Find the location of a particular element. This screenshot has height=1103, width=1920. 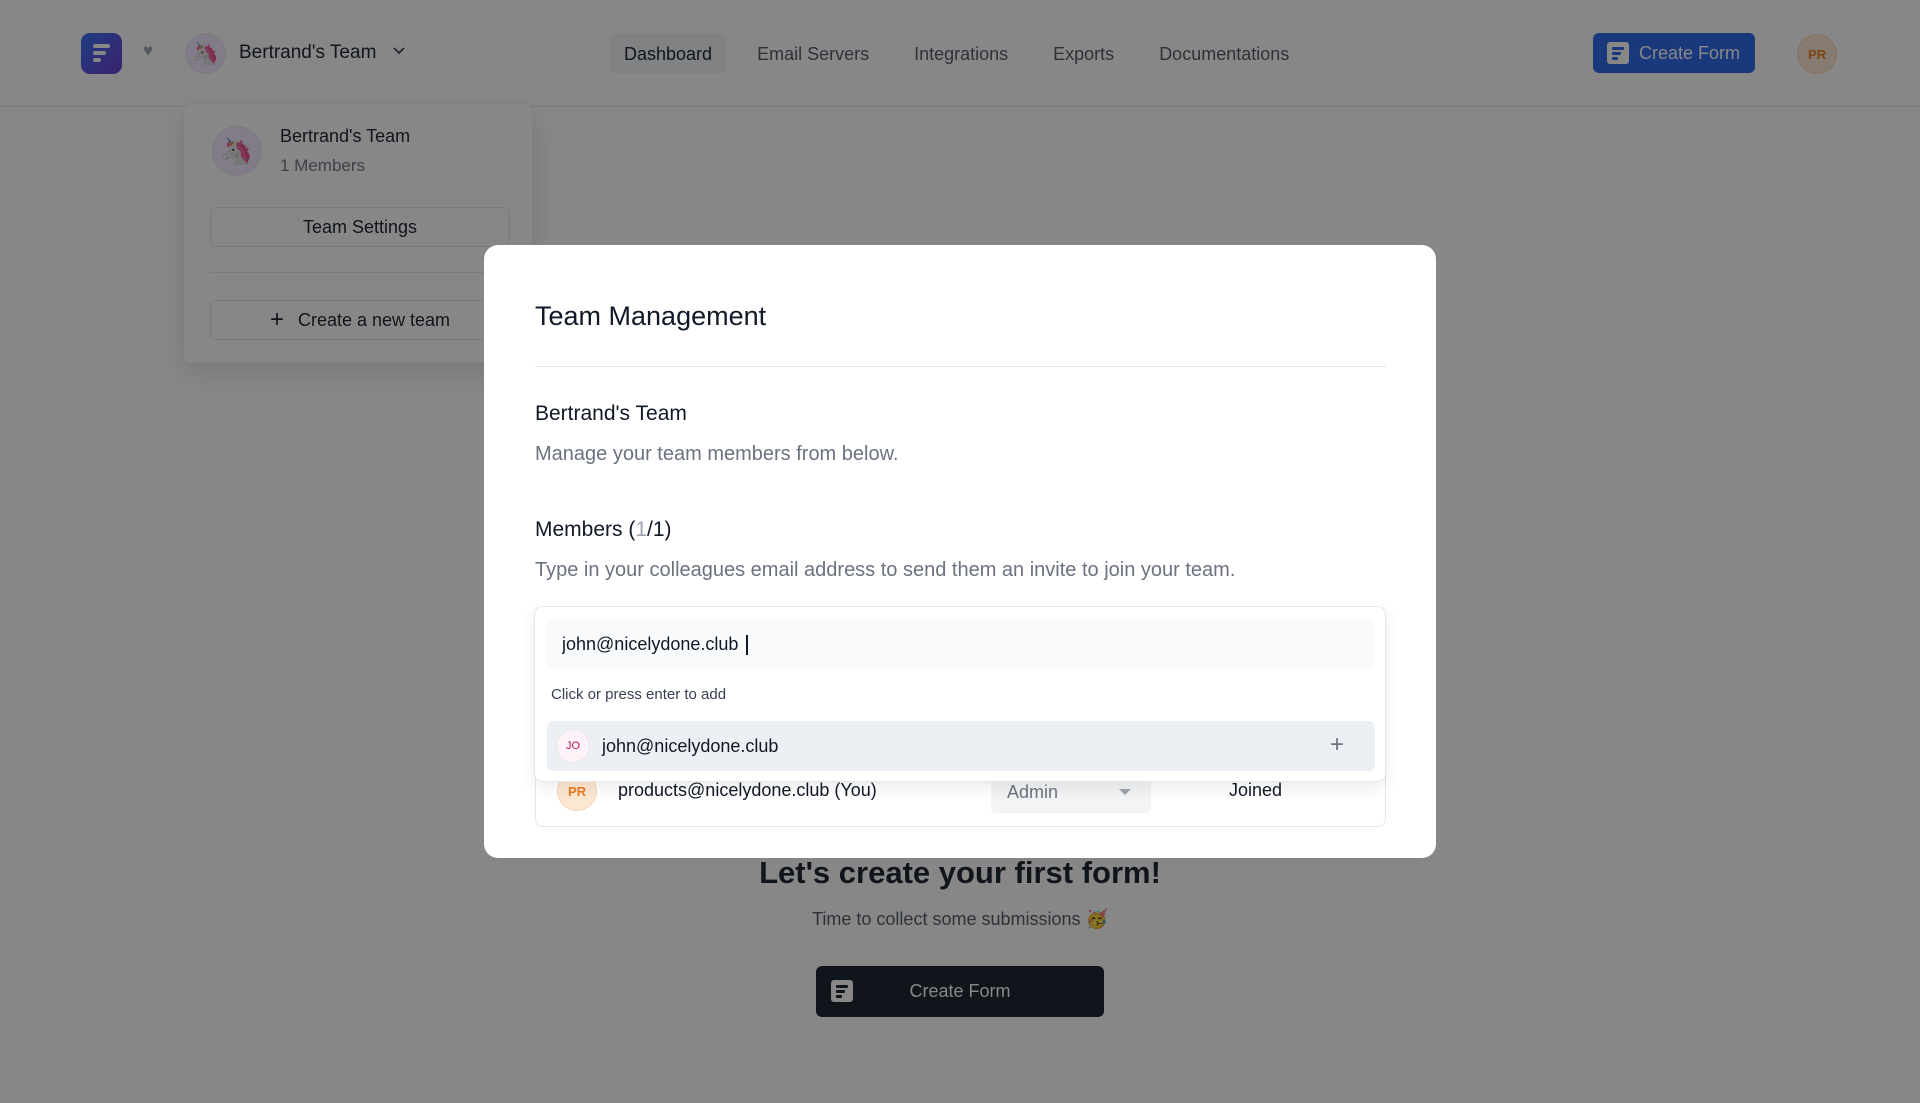

section-team-subtitle: Manage your team members from below. is located at coordinates (717, 454).